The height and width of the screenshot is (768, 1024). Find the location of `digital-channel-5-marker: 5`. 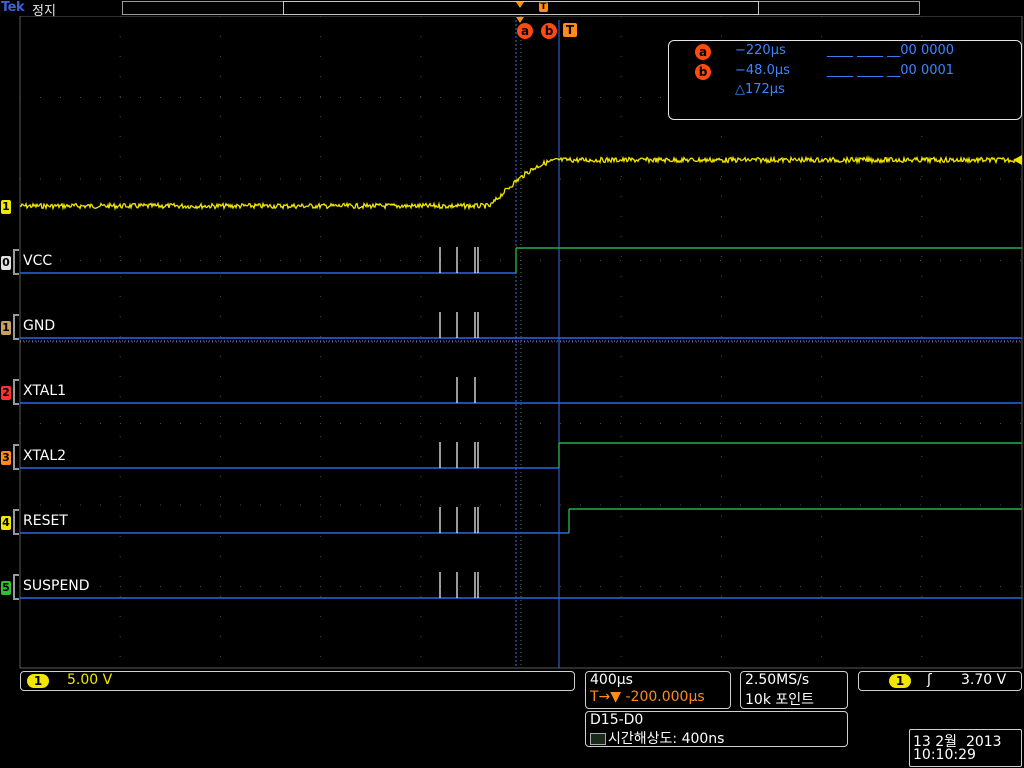

digital-channel-5-marker: 5 is located at coordinates (6, 588).